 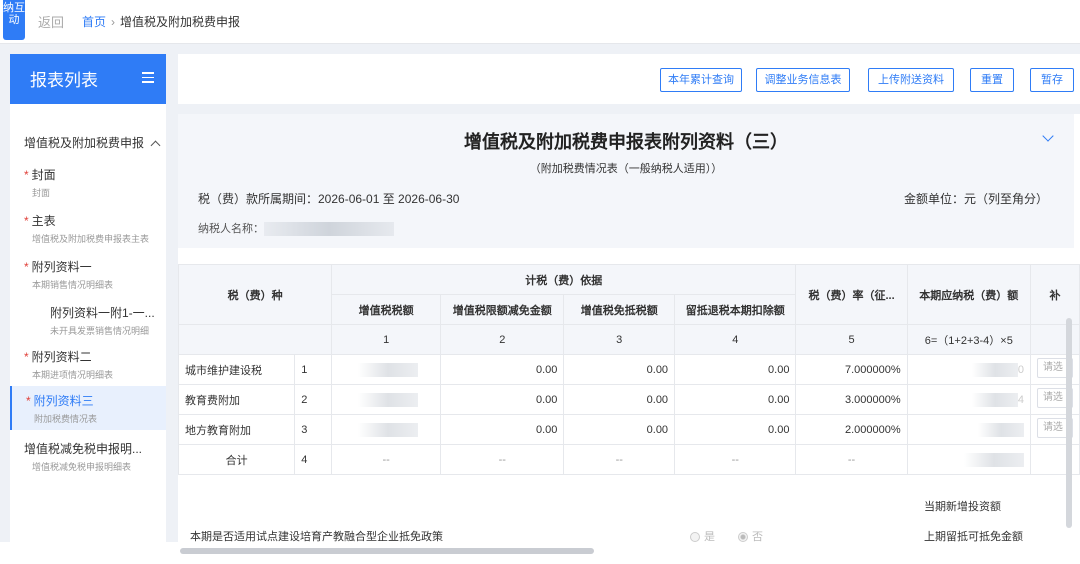 I want to click on sidebar-group-label: 增值税及附加税费申报, so click(x=84, y=143).